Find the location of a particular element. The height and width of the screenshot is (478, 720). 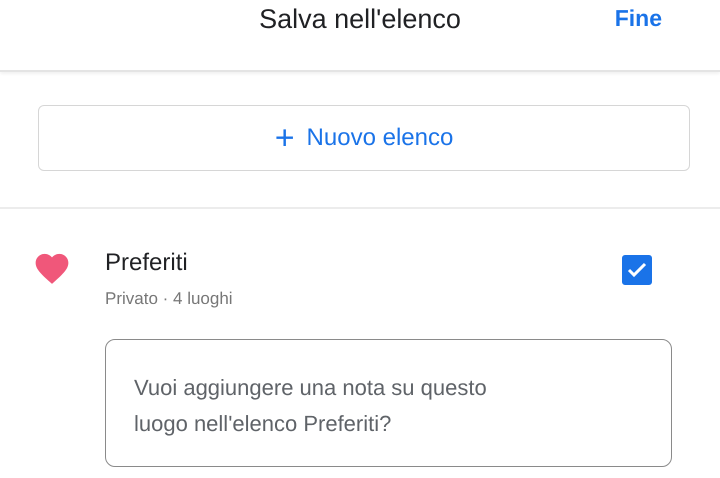

new-list-button: + Nuovo elenco is located at coordinates (364, 138).